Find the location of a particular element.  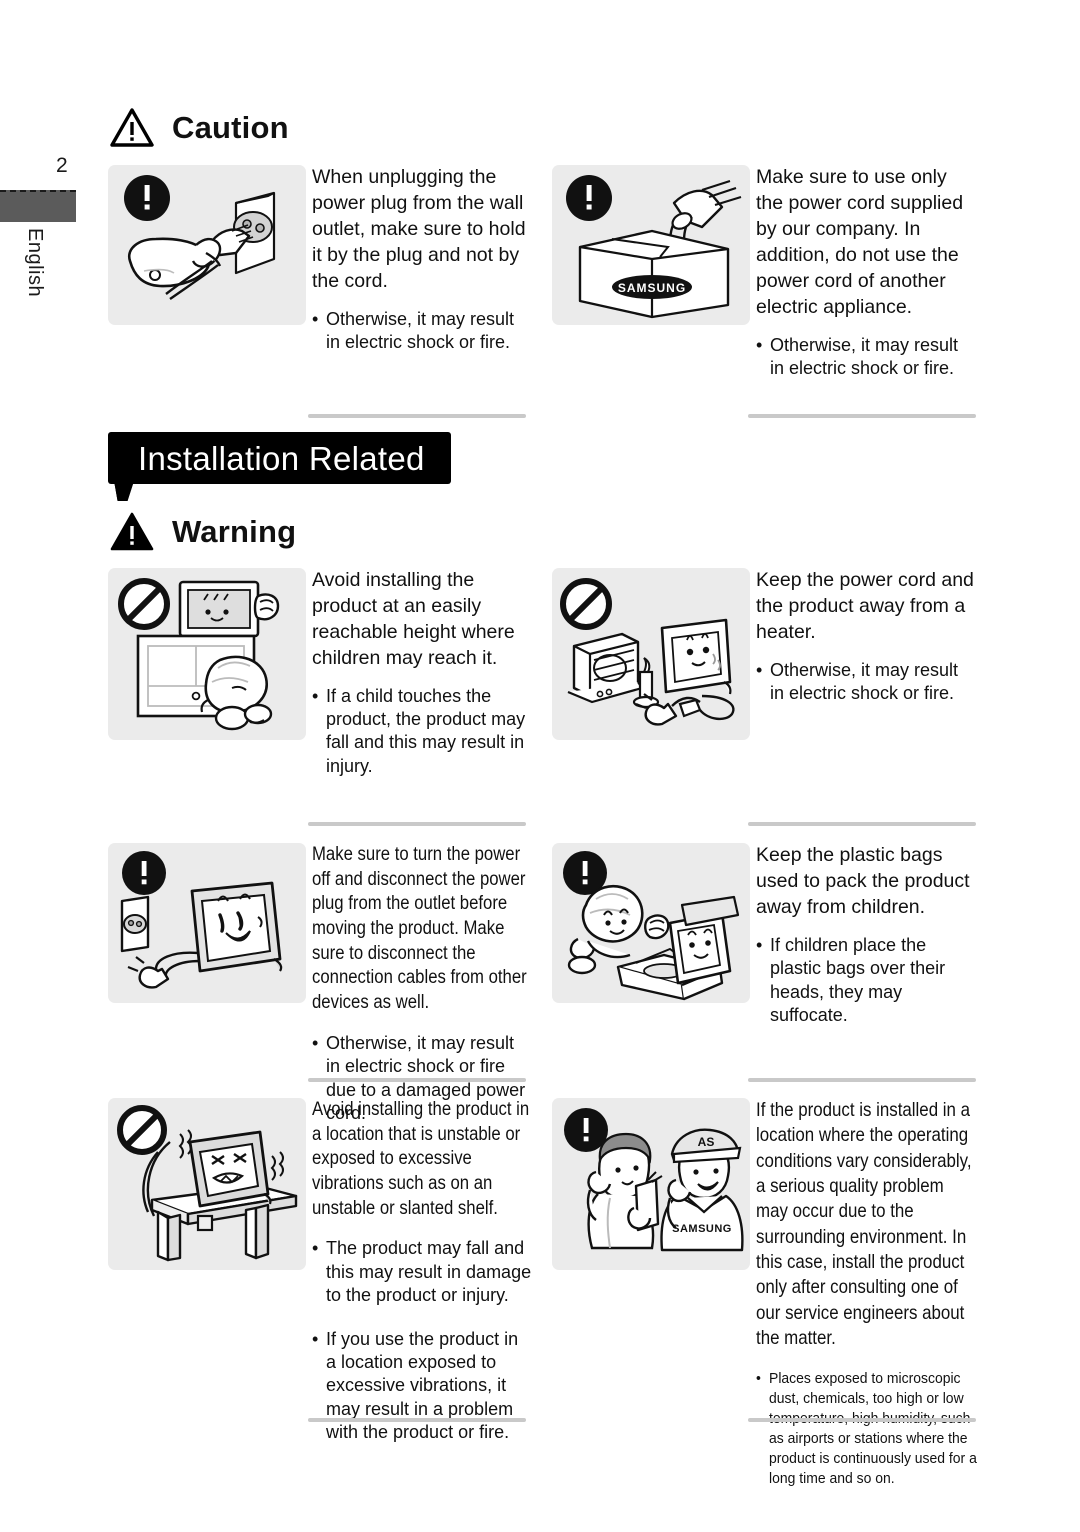

section-title: Warning is located at coordinates (234, 531).